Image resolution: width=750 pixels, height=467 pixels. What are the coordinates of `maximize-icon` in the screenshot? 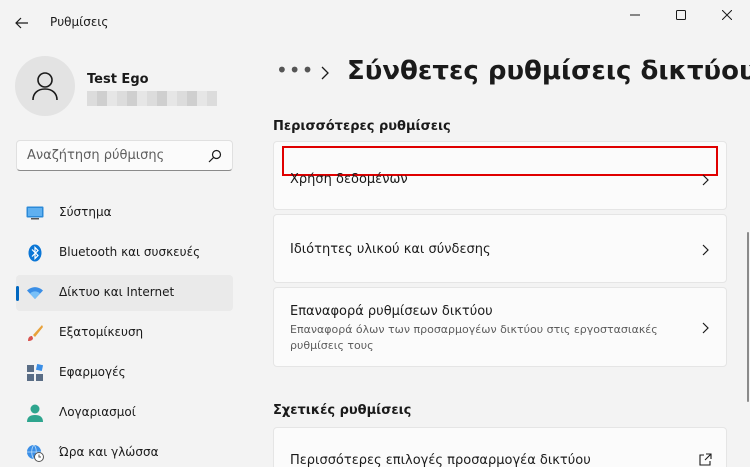 It's located at (681, 15).